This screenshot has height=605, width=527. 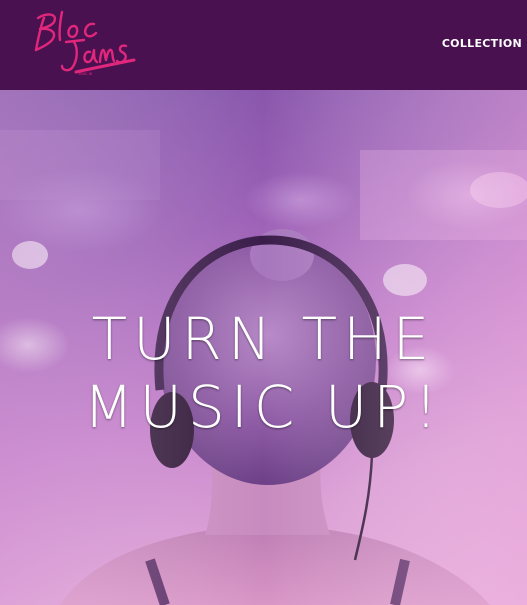 I want to click on bloc-jams-logo-icon: bloc.io, so click(x=85, y=43).